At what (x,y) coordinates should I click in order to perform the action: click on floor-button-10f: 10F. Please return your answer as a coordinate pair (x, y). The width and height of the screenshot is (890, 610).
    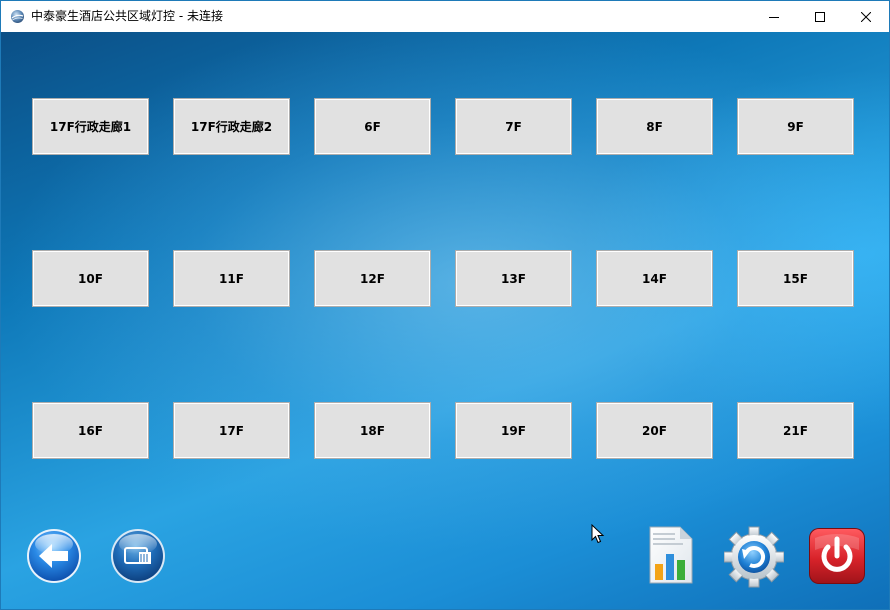
    Looking at the image, I should click on (90, 278).